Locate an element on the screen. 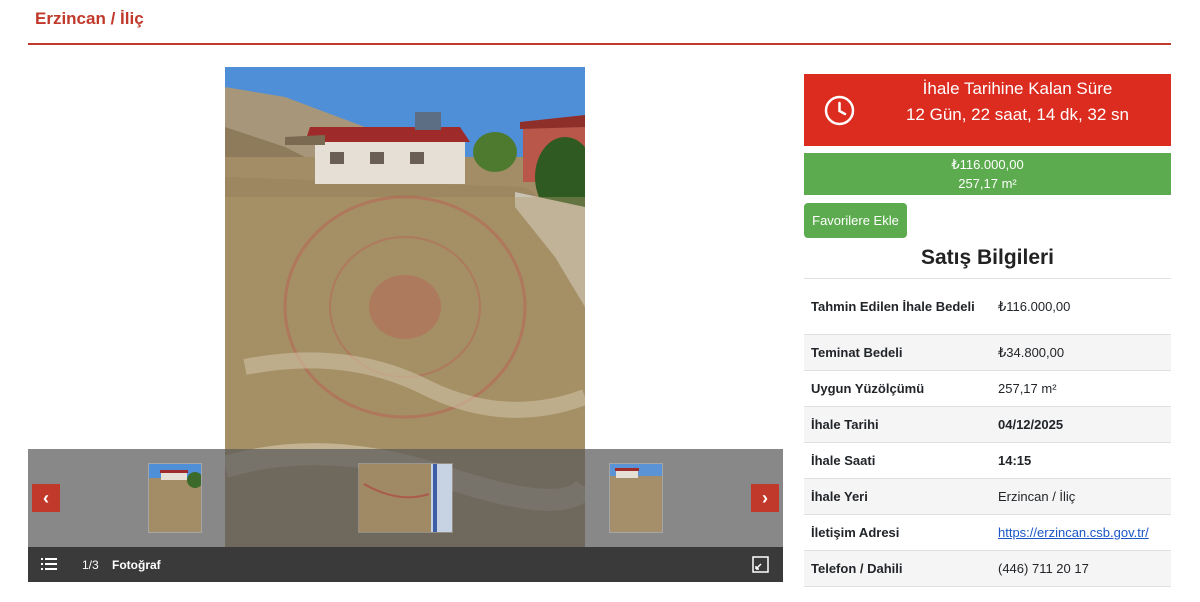 This screenshot has height=602, width=1200. sales-info-title: Satış Bilgileri is located at coordinates (987, 257).